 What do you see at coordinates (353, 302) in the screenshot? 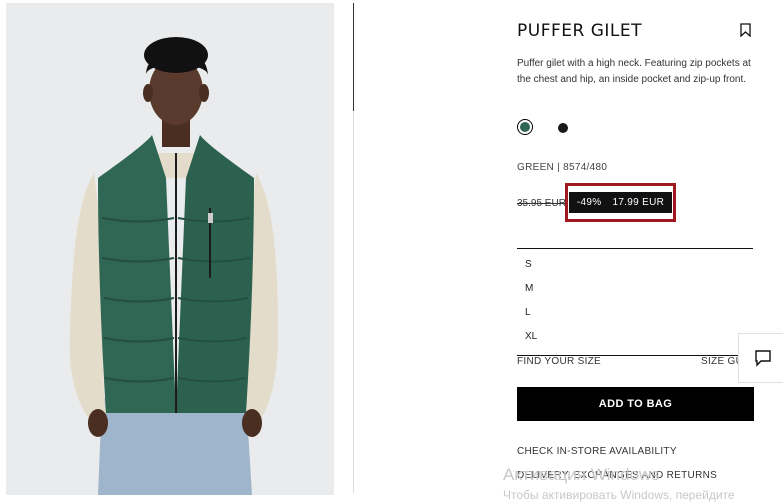
I see `divider-line` at bounding box center [353, 302].